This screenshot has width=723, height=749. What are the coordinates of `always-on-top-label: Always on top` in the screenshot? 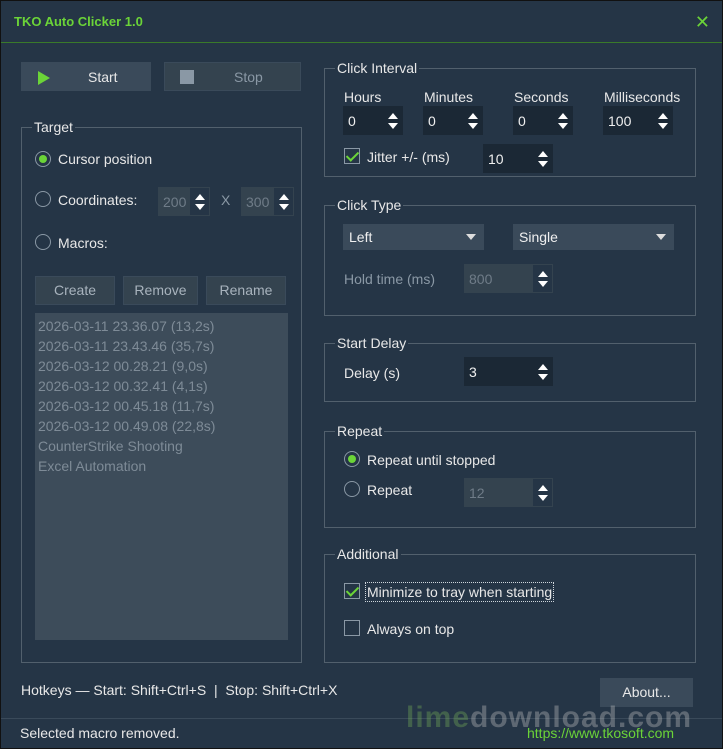 It's located at (410, 629).